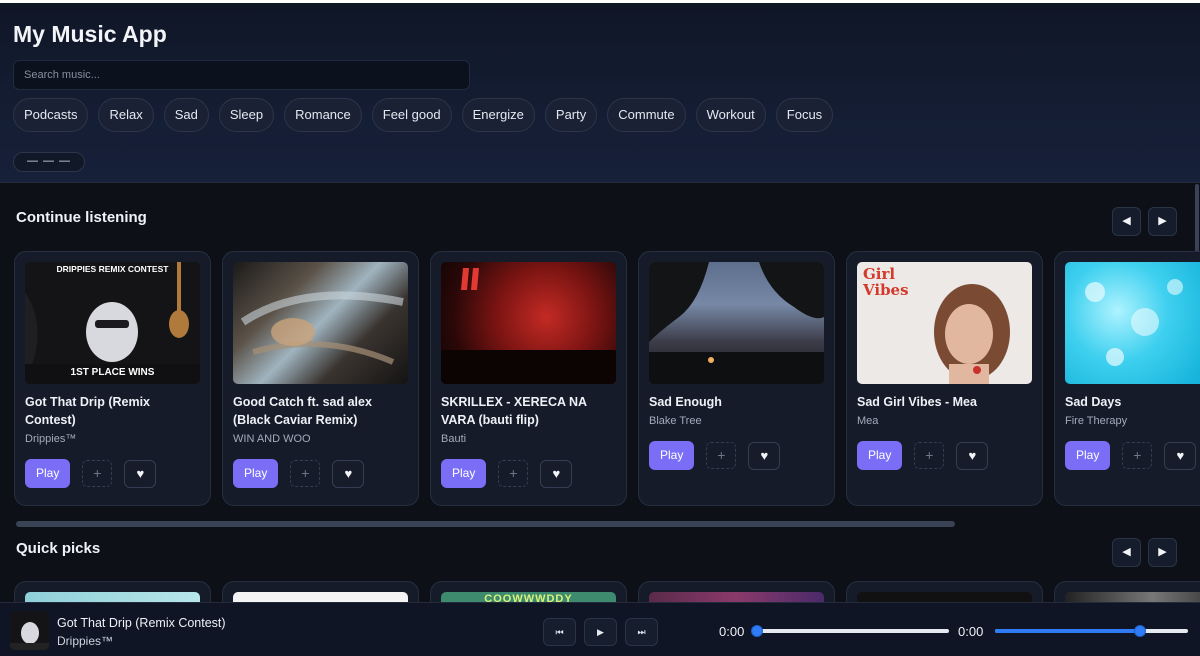 The width and height of the screenshot is (1200, 656). What do you see at coordinates (241, 75) in the screenshot?
I see `search-input` at bounding box center [241, 75].